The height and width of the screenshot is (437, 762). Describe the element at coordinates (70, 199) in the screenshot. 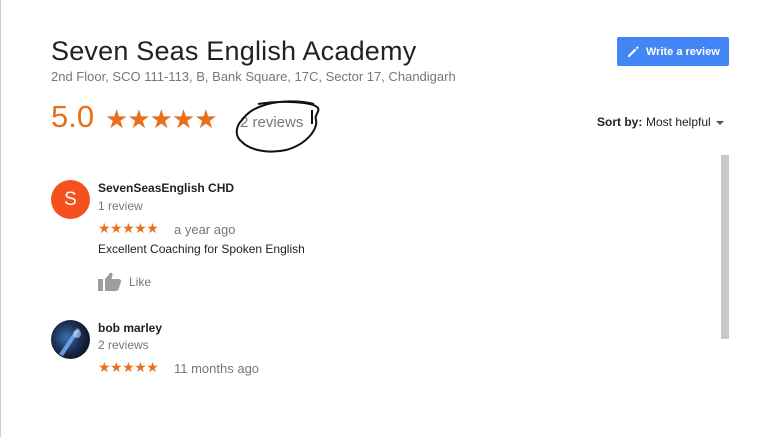

I see `avatar: S` at that location.